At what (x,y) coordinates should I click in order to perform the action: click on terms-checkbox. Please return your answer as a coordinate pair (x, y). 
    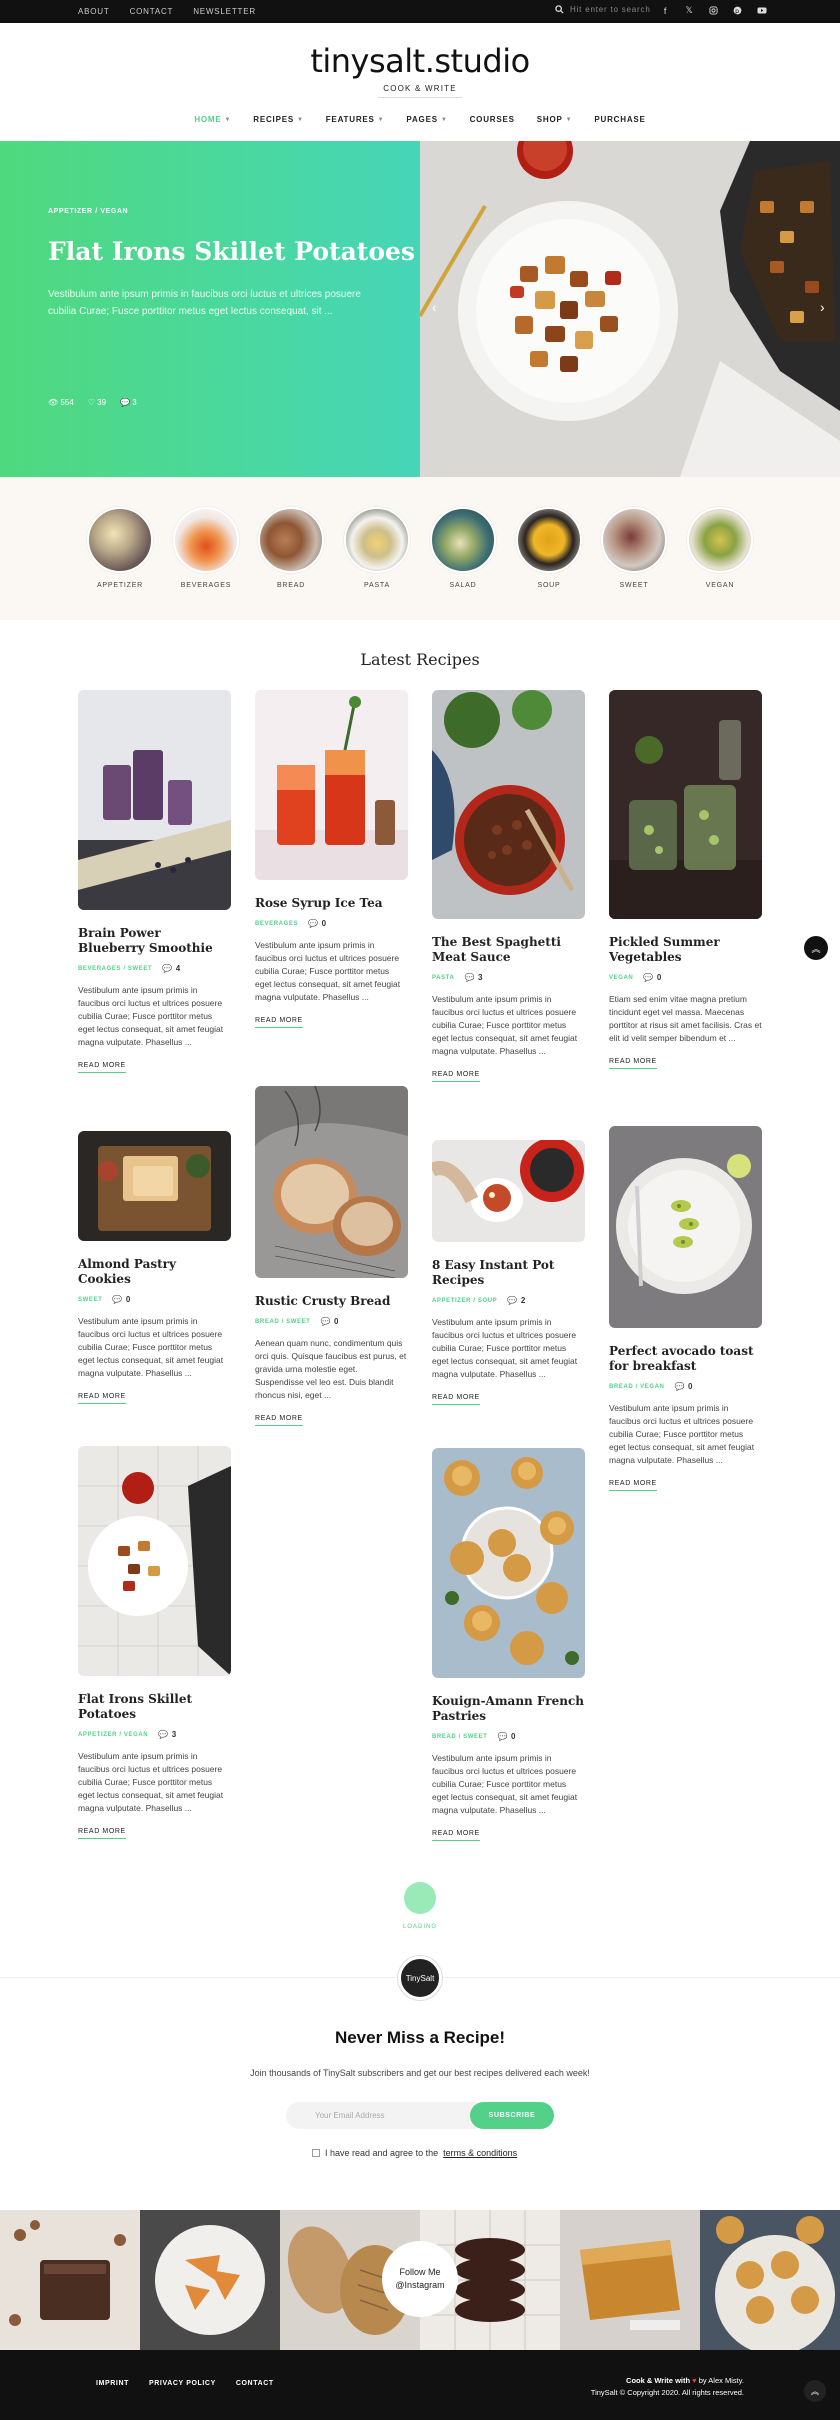
    Looking at the image, I should click on (316, 2153).